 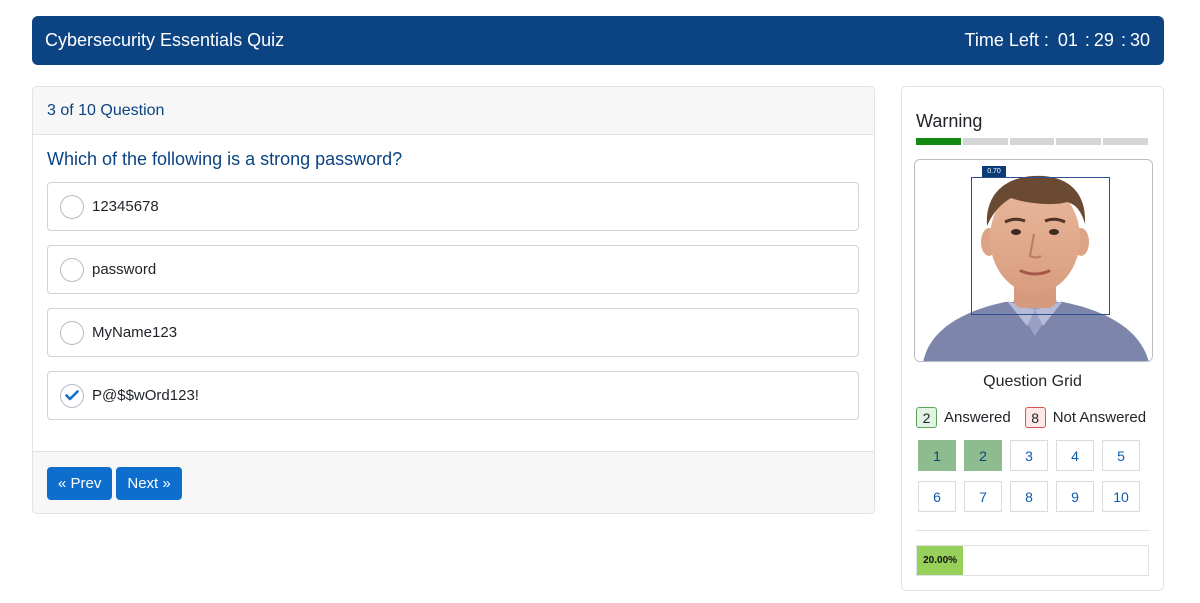 What do you see at coordinates (949, 121) in the screenshot?
I see `warning-title: Warning` at bounding box center [949, 121].